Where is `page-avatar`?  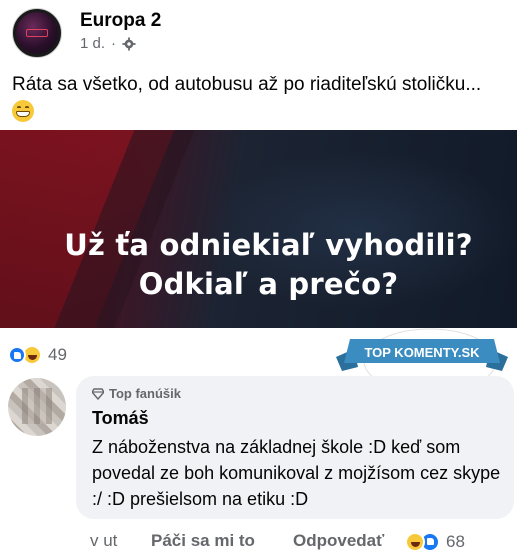
page-avatar is located at coordinates (37, 33).